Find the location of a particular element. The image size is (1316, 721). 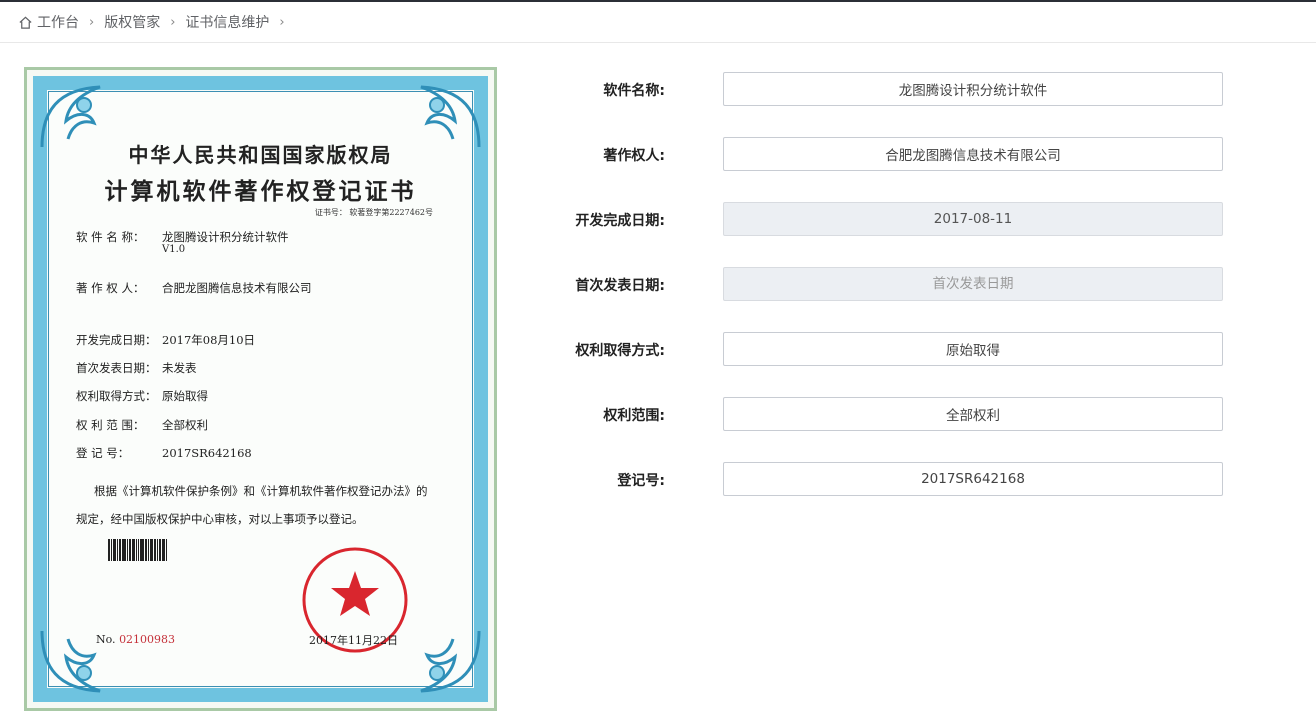

completion-date-label: 开发完成日期: is located at coordinates (620, 221).